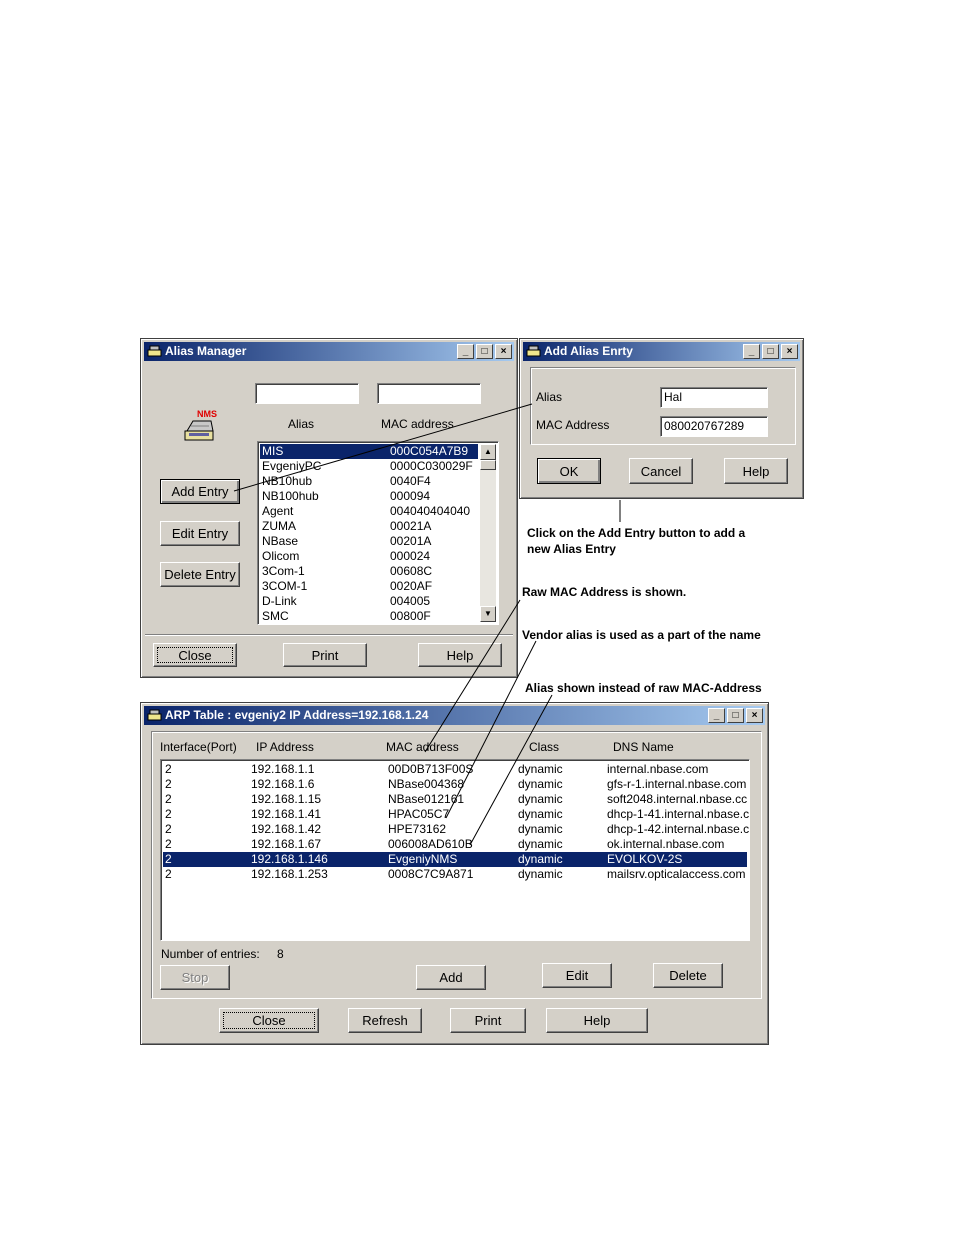  Describe the element at coordinates (289, 874) in the screenshot. I see `arp-cell-ip: 192.168.1.253` at that location.